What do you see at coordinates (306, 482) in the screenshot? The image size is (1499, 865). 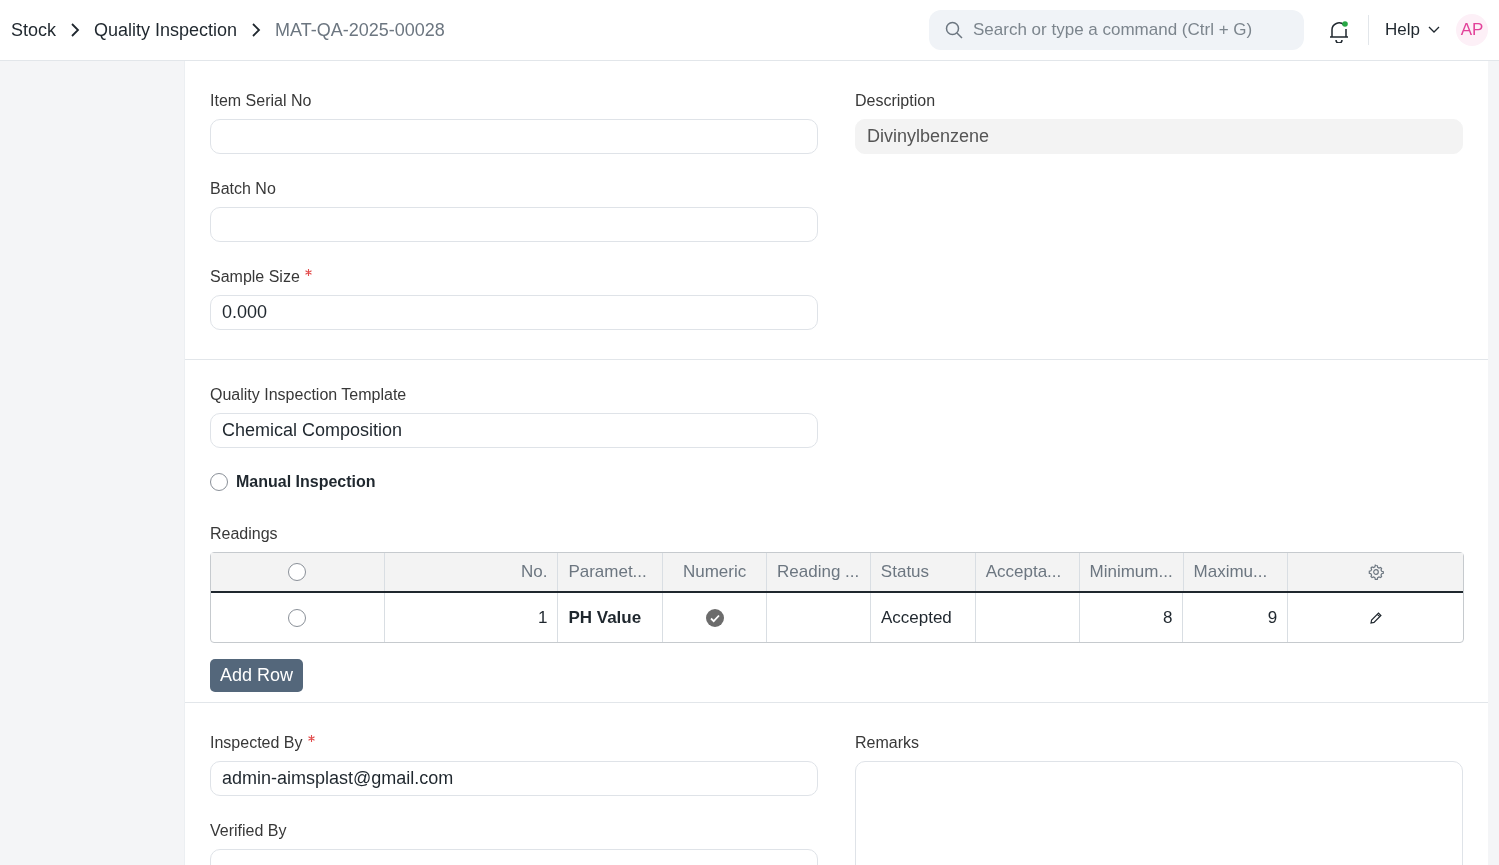 I see `checkbox-label: Manual Inspection` at bounding box center [306, 482].